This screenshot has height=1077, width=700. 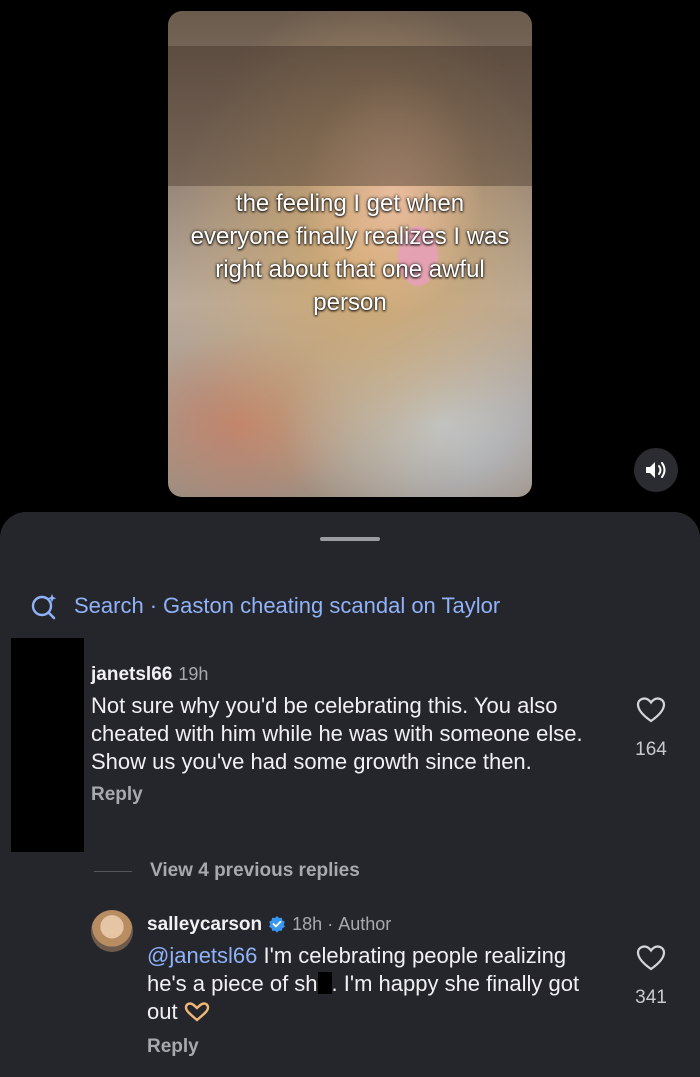 I want to click on video-background, so click(x=350, y=116).